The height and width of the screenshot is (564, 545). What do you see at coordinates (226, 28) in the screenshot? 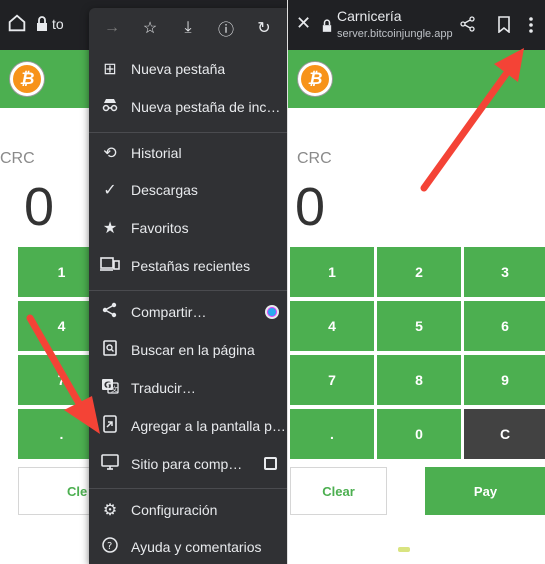
I see `info-icon: ⓘ` at bounding box center [226, 28].